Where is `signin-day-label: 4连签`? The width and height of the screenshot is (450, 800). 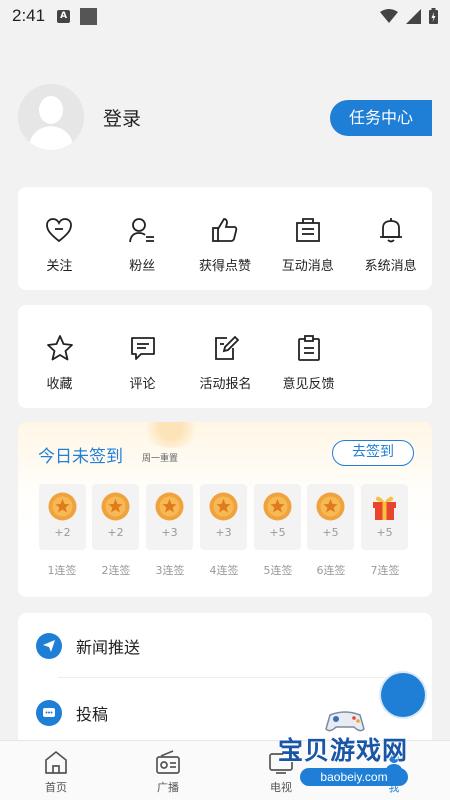
signin-day-label: 4连签 is located at coordinates (224, 570).